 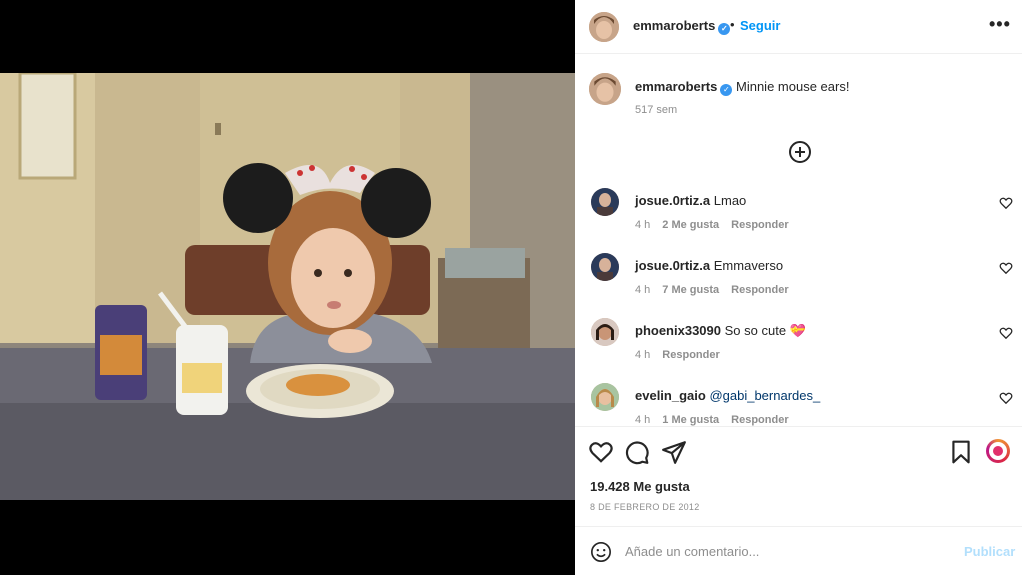 What do you see at coordinates (712, 225) in the screenshot?
I see `comment-meta: 4 h2 Me gusta Responder` at bounding box center [712, 225].